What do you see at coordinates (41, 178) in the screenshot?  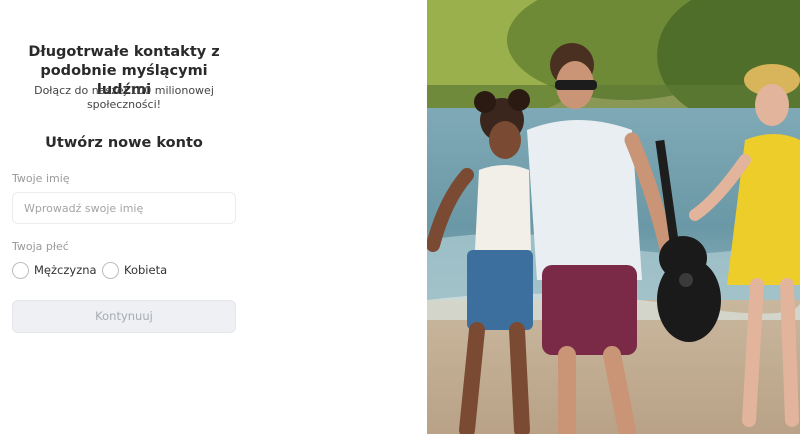 I see `name-label: Twoje imię` at bounding box center [41, 178].